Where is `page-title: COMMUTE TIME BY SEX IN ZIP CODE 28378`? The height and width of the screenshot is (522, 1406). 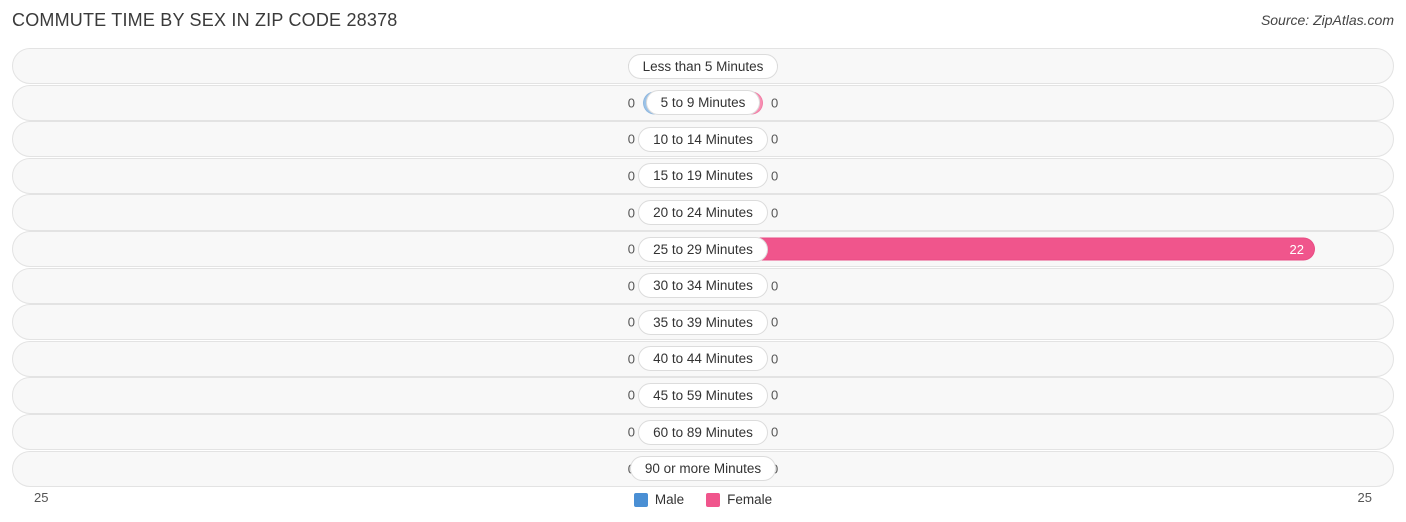 page-title: COMMUTE TIME BY SEX IN ZIP CODE 28378 is located at coordinates (205, 20).